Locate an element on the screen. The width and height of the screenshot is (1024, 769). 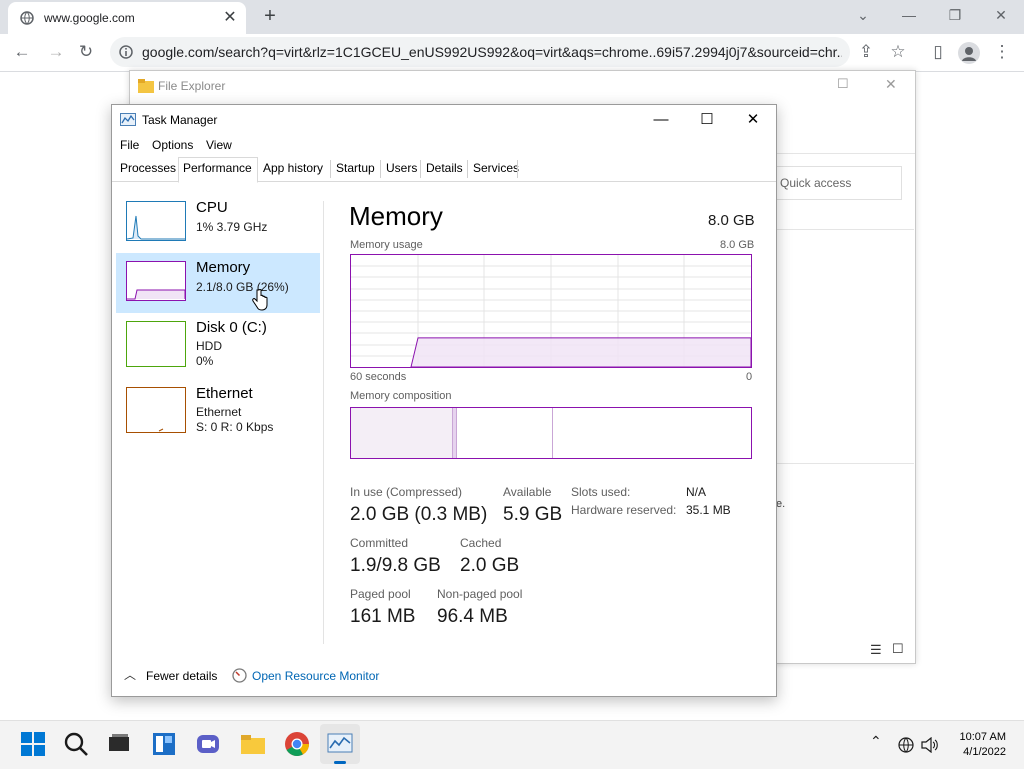
hardware-reserved-value: 35.1 MB is located at coordinates (708, 510).